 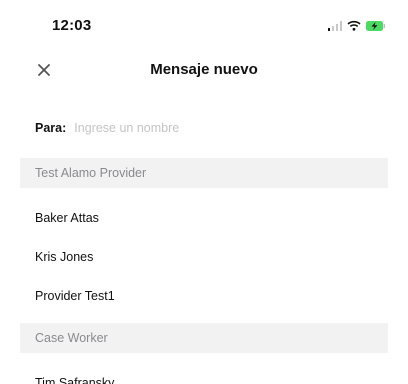 What do you see at coordinates (204, 373) in the screenshot?
I see `list-item: Tim Safransky` at bounding box center [204, 373].